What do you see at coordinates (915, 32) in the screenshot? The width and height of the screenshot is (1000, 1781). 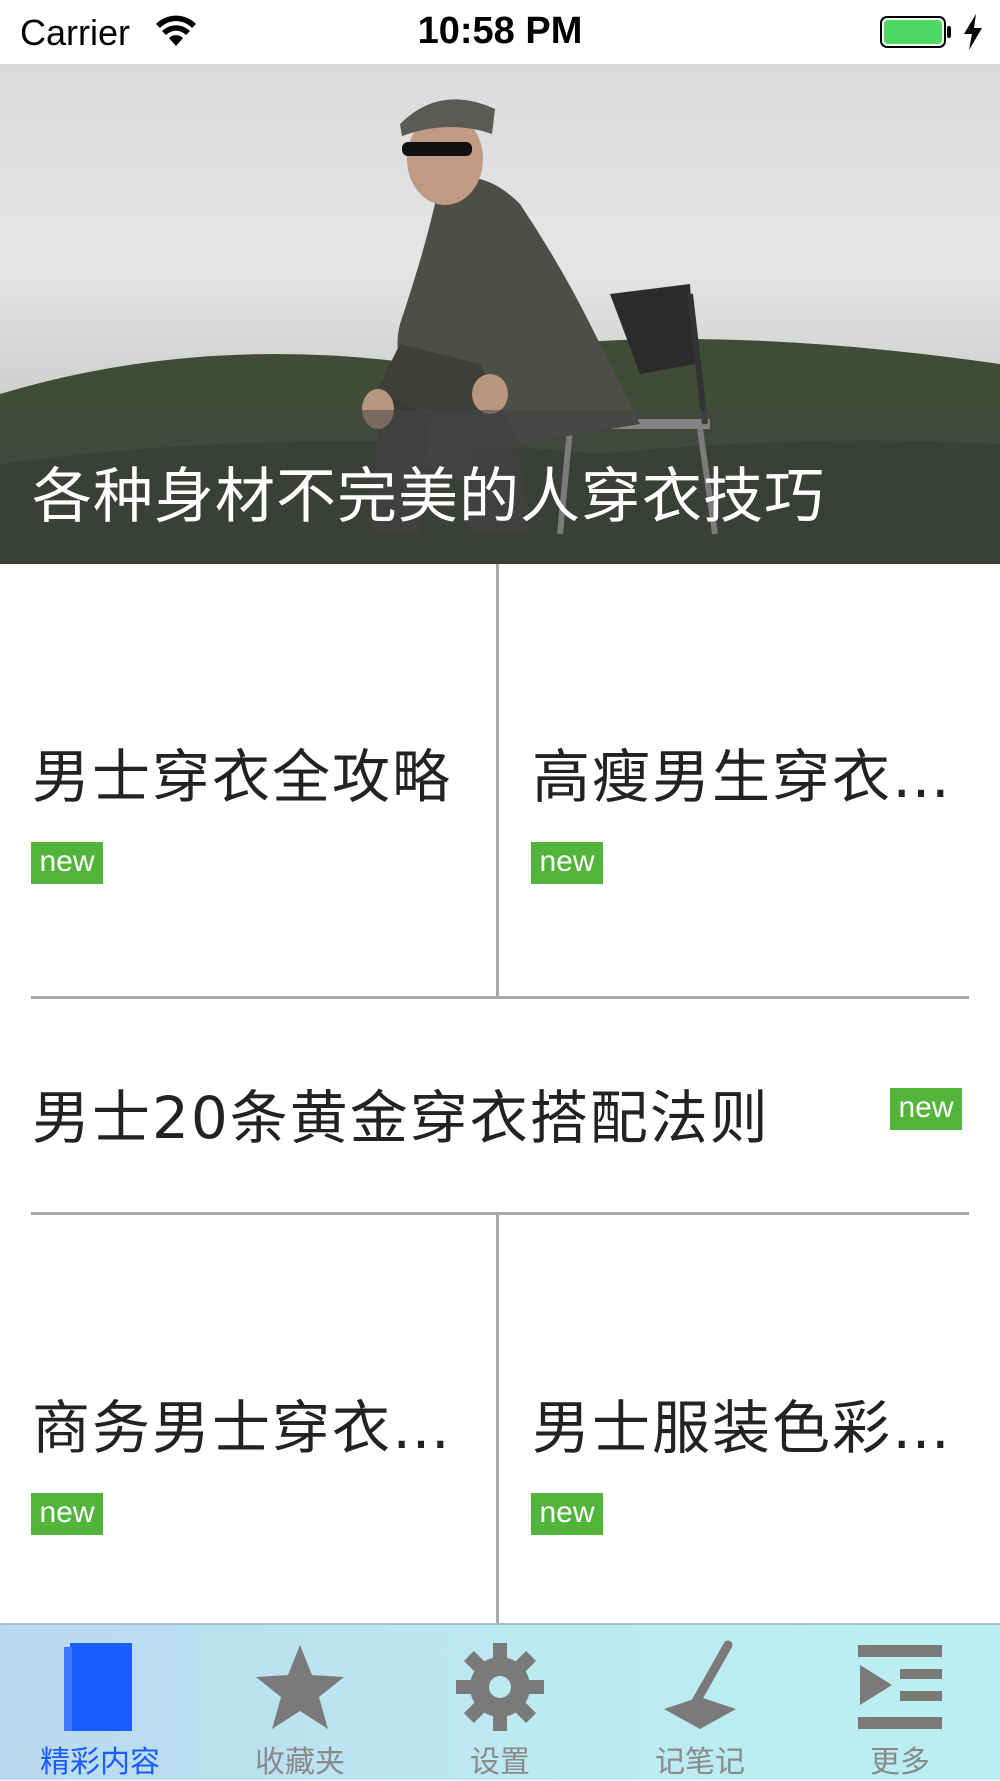 I see `battery-icon` at bounding box center [915, 32].